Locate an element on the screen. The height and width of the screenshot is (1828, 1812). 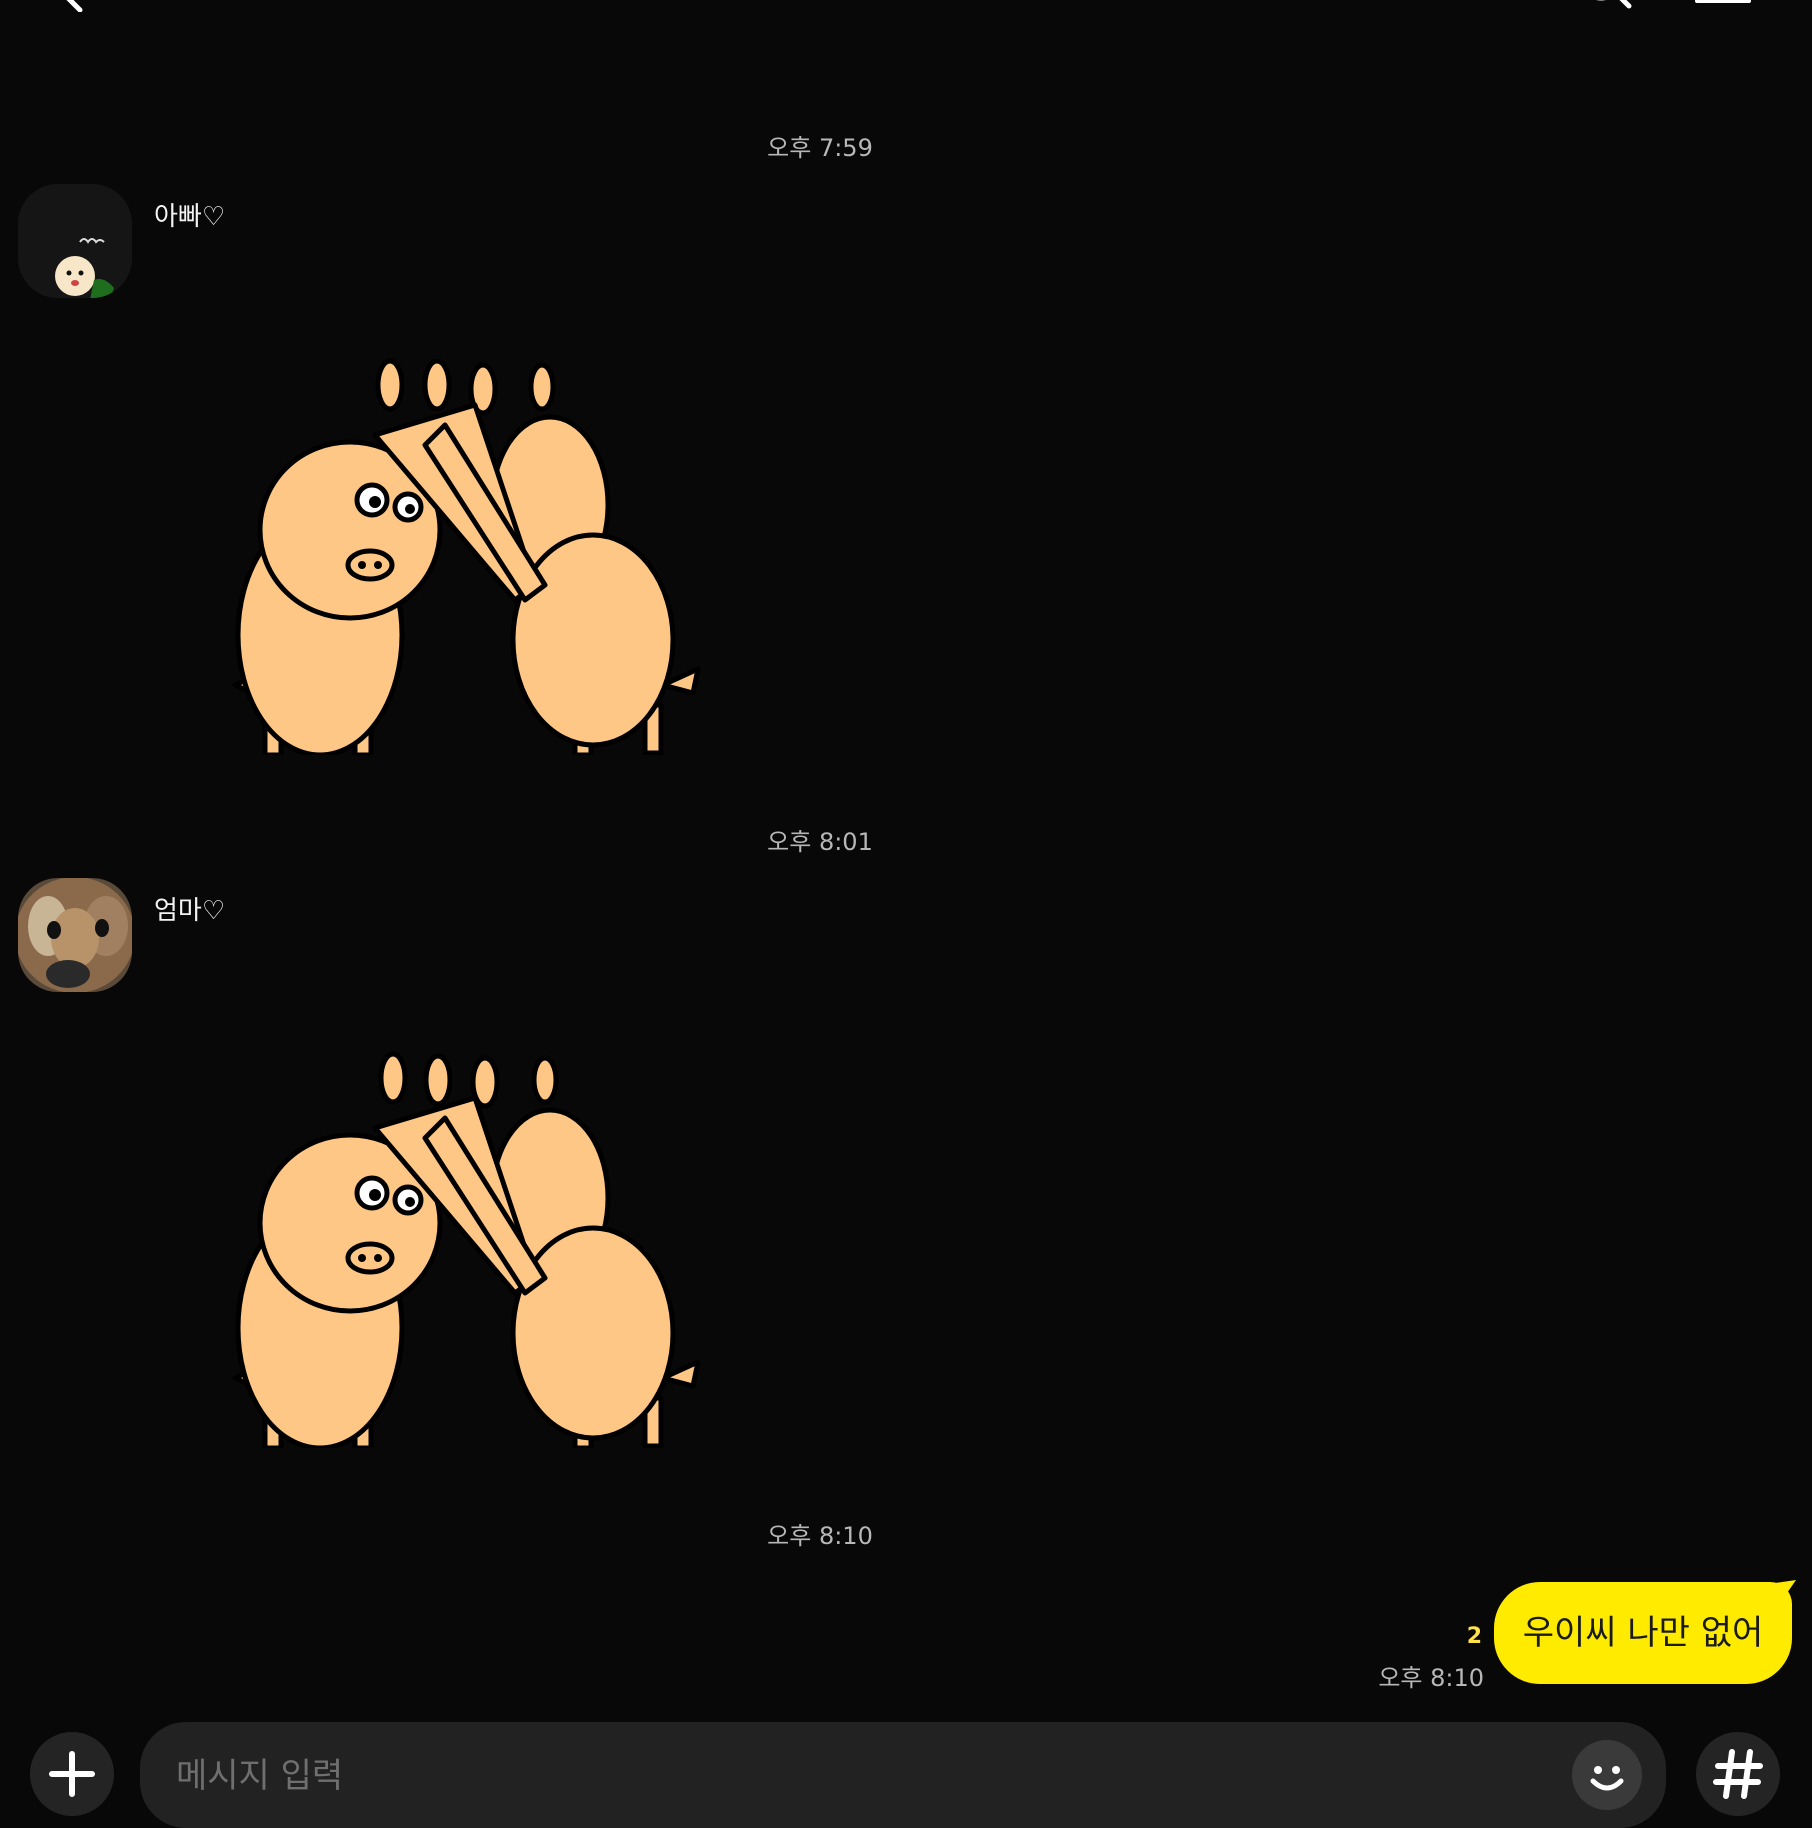
search-icon is located at coordinates (1605, 7).